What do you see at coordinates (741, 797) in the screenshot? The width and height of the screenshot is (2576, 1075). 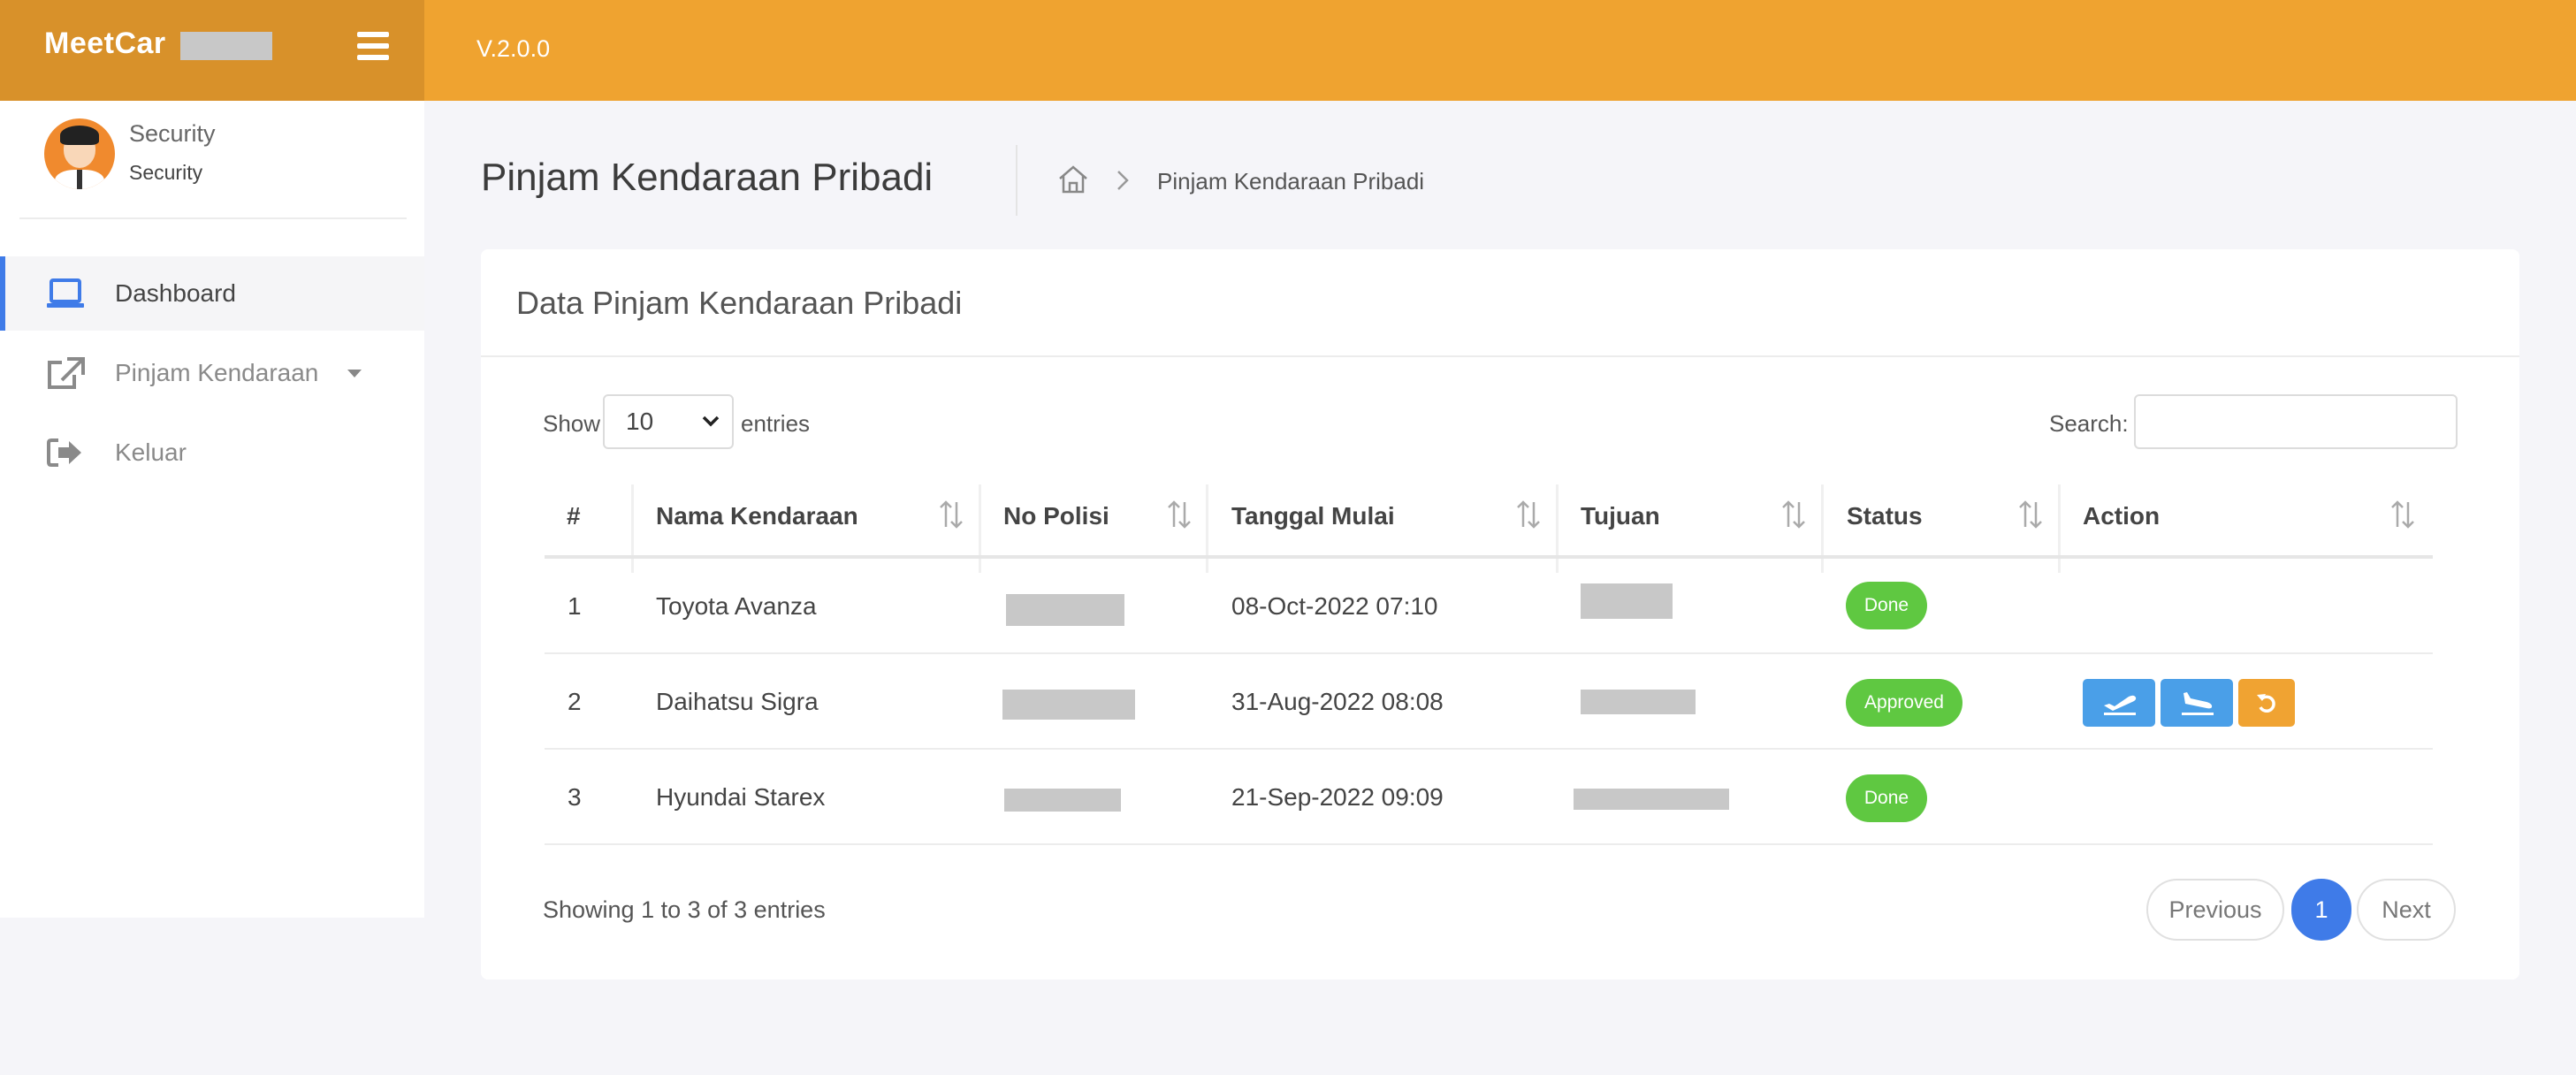 I see `cell-nama-kendaraan: Hyundai Starex` at bounding box center [741, 797].